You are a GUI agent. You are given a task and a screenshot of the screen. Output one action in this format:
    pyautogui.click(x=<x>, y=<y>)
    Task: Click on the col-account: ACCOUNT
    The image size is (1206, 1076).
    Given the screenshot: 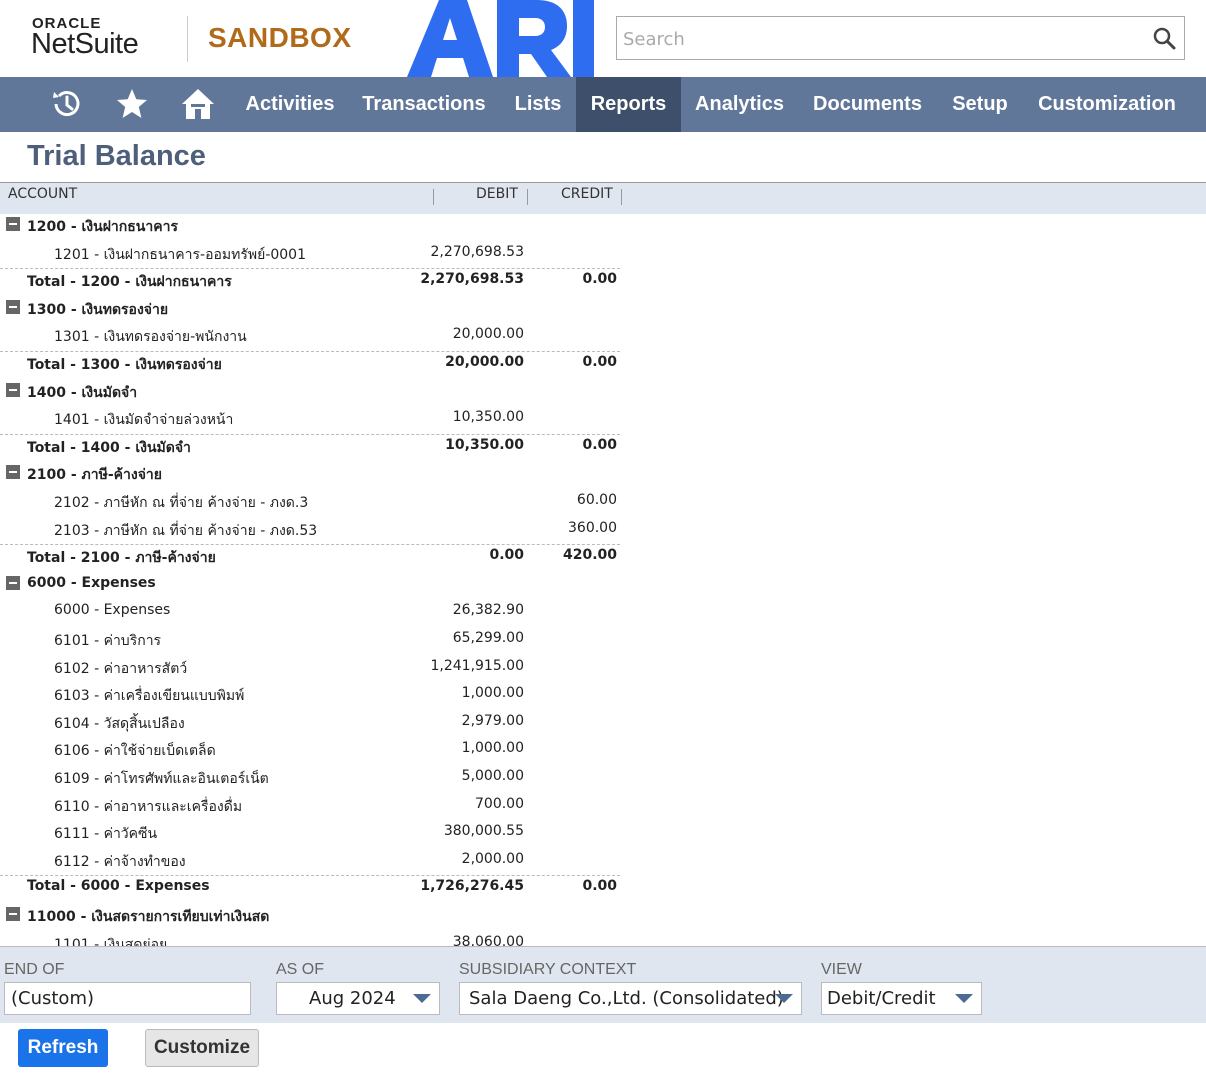 What is the action you would take?
    pyautogui.click(x=42, y=194)
    